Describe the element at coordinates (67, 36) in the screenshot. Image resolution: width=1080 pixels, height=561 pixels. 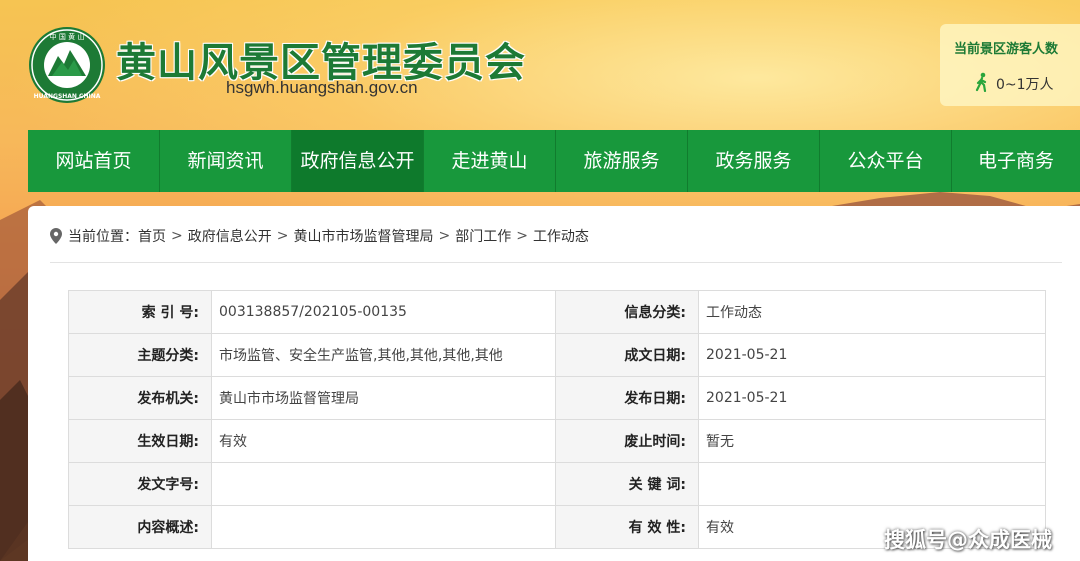
I see `logo-text-top: 中 国 黄 山` at that location.